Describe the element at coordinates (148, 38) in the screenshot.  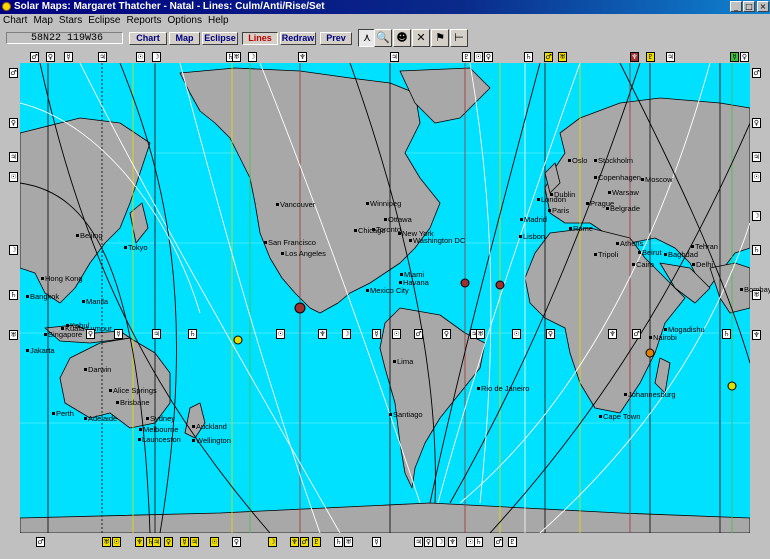
I see `chart-button: Chart` at that location.